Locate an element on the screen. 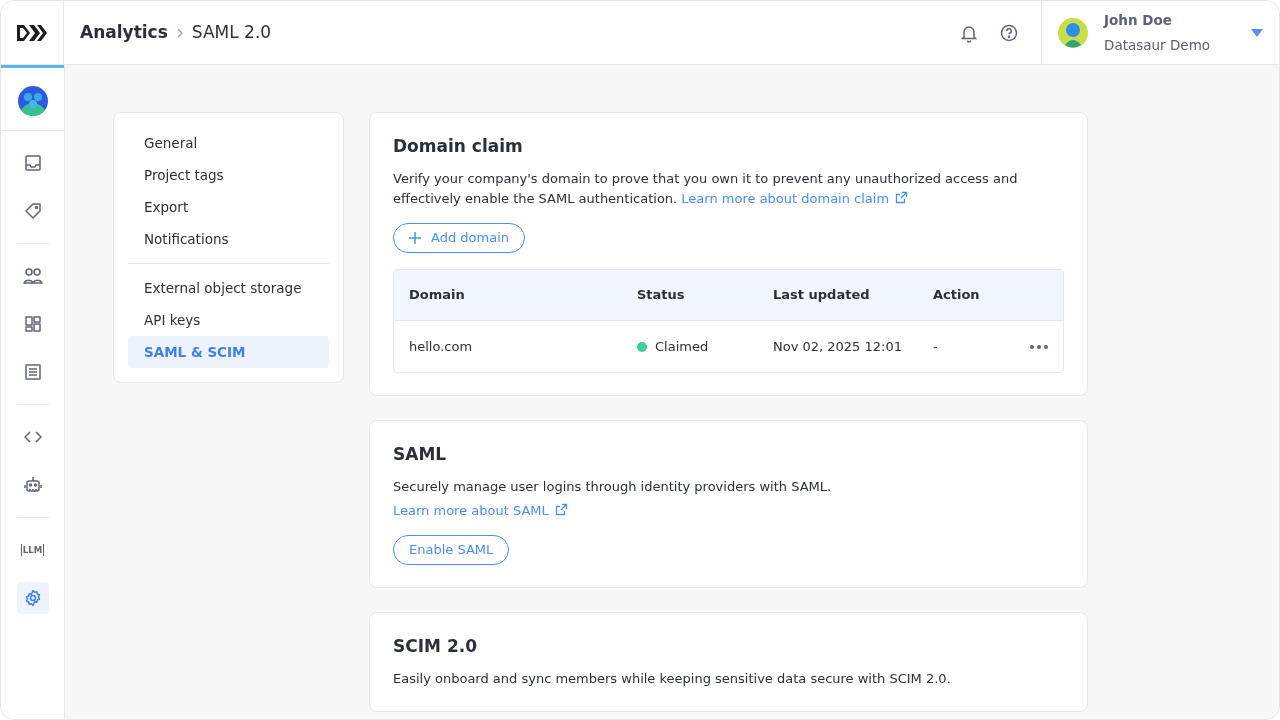  menu-item: API keys is located at coordinates (228, 320).